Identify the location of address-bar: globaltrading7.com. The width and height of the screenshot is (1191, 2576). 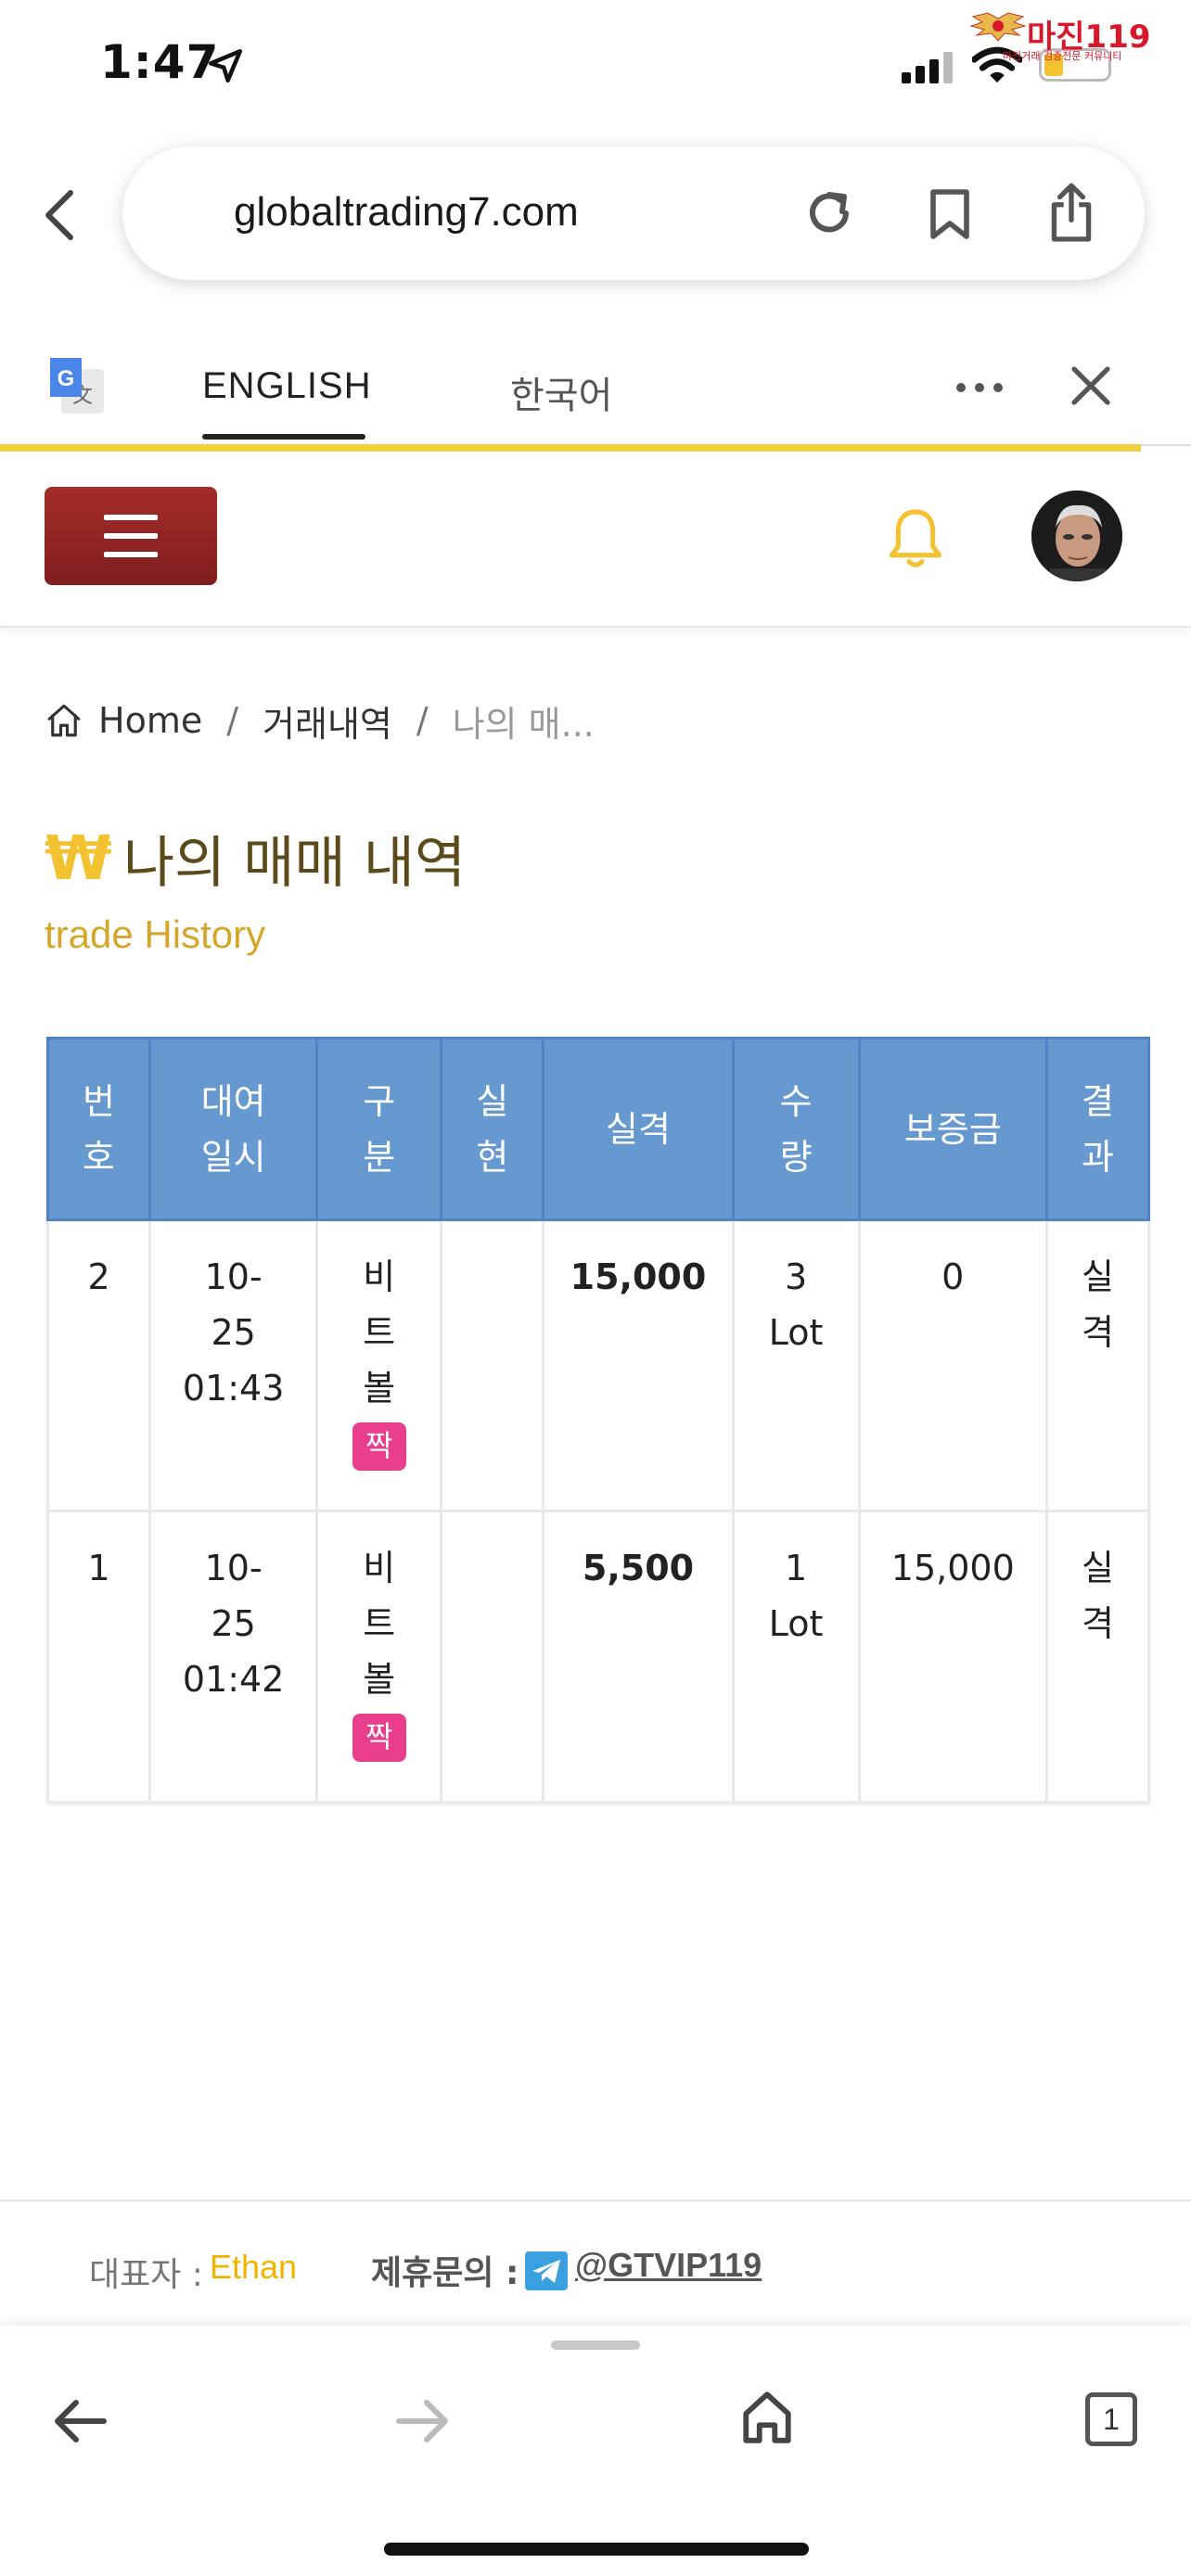
(633, 213).